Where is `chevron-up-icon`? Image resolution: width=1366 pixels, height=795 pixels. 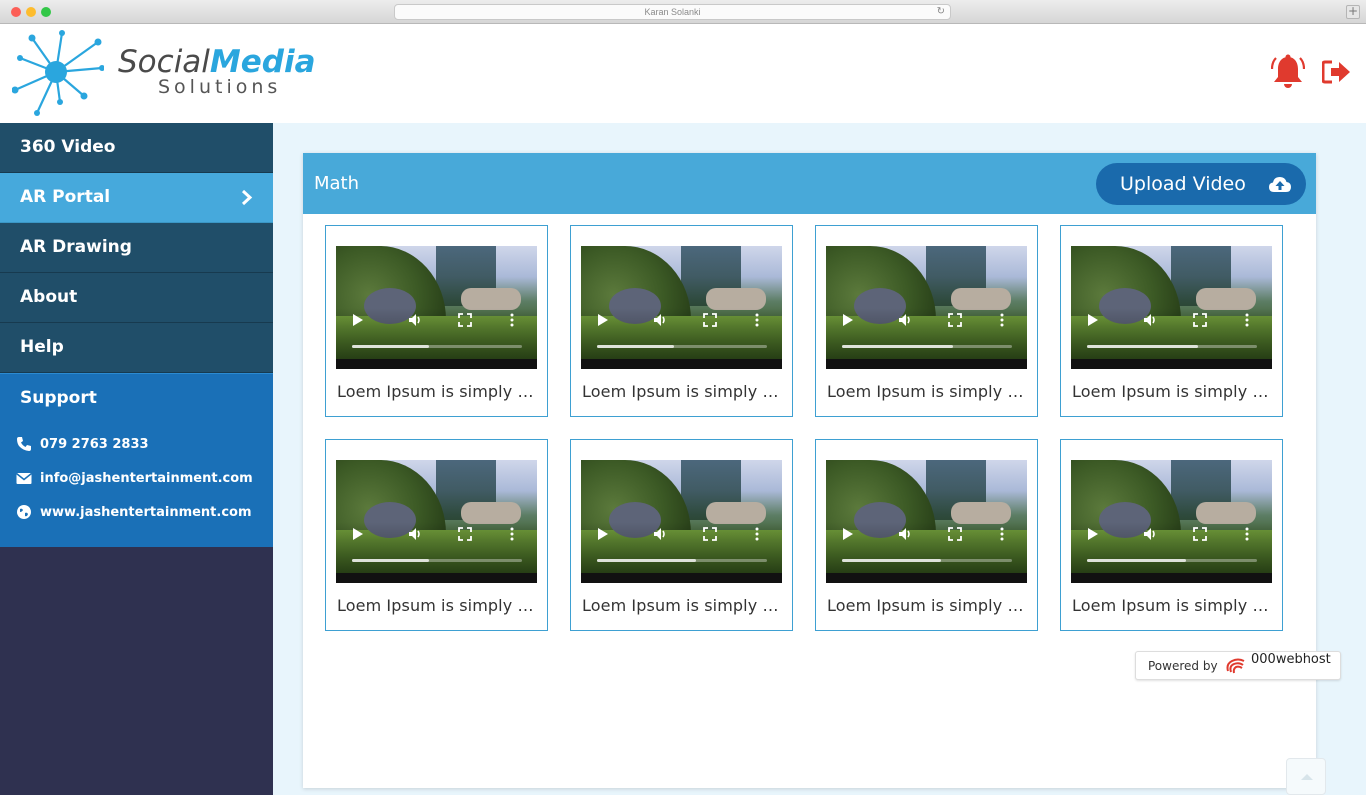
chevron-up-icon is located at coordinates (1307, 777).